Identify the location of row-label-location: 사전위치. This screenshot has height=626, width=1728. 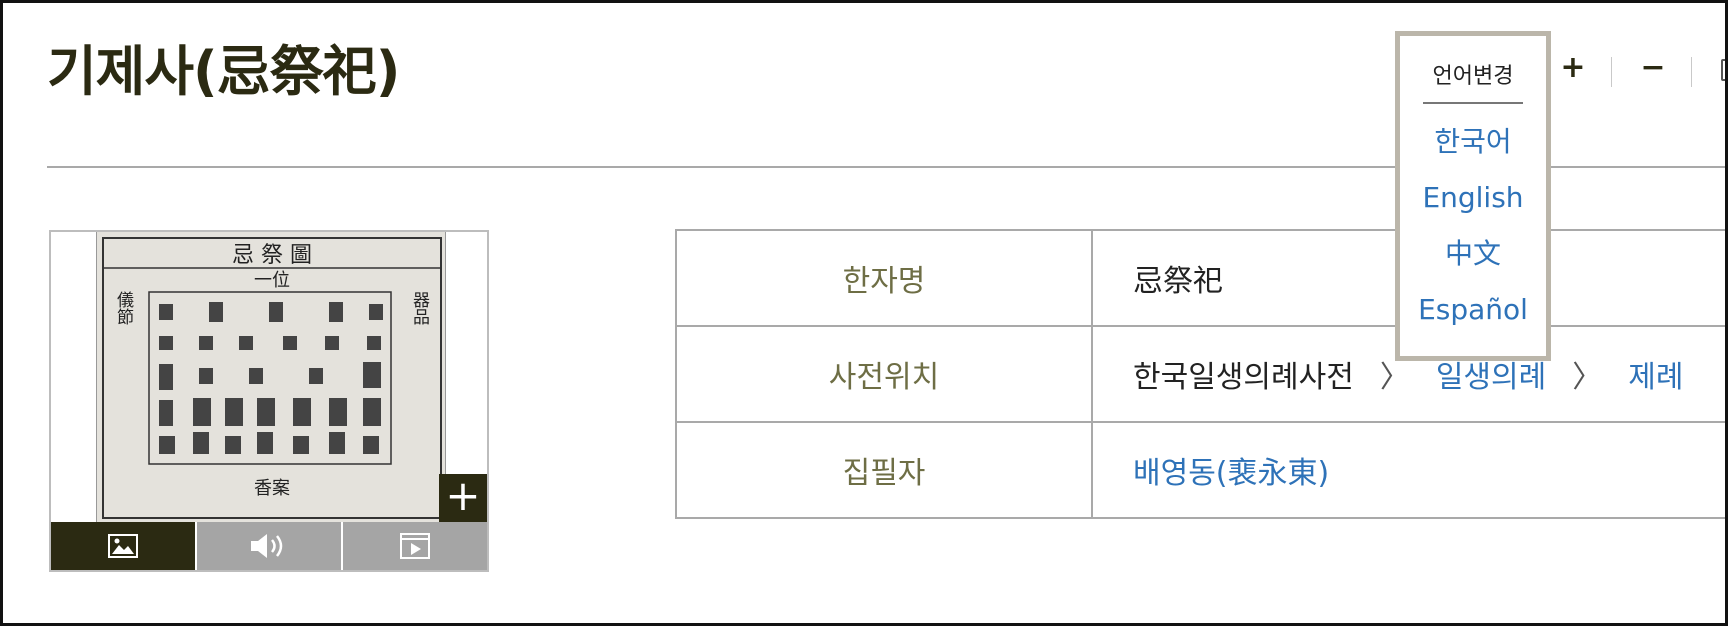
(884, 374).